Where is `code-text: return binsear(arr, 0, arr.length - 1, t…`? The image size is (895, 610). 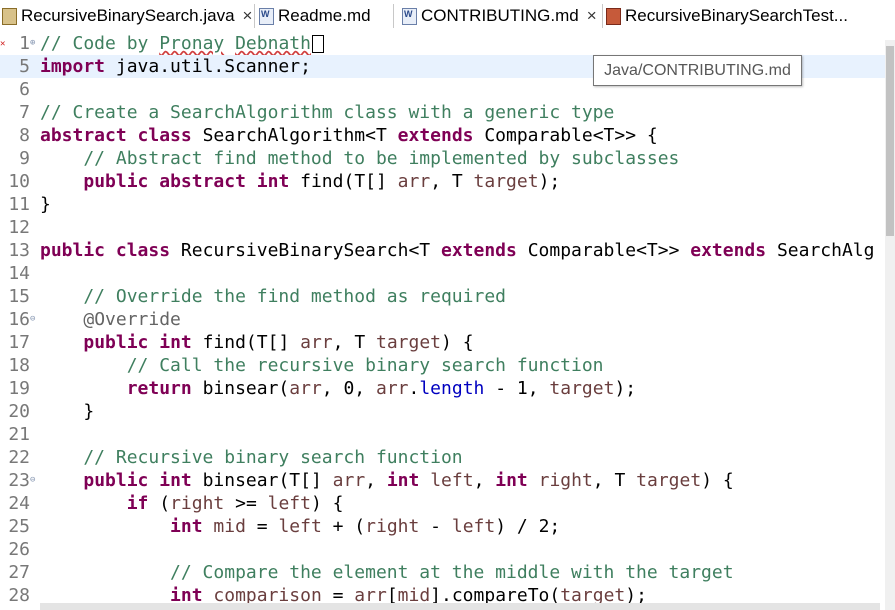 code-text: return binsear(arr, 0, arr.length - 1, t… is located at coordinates (338, 388).